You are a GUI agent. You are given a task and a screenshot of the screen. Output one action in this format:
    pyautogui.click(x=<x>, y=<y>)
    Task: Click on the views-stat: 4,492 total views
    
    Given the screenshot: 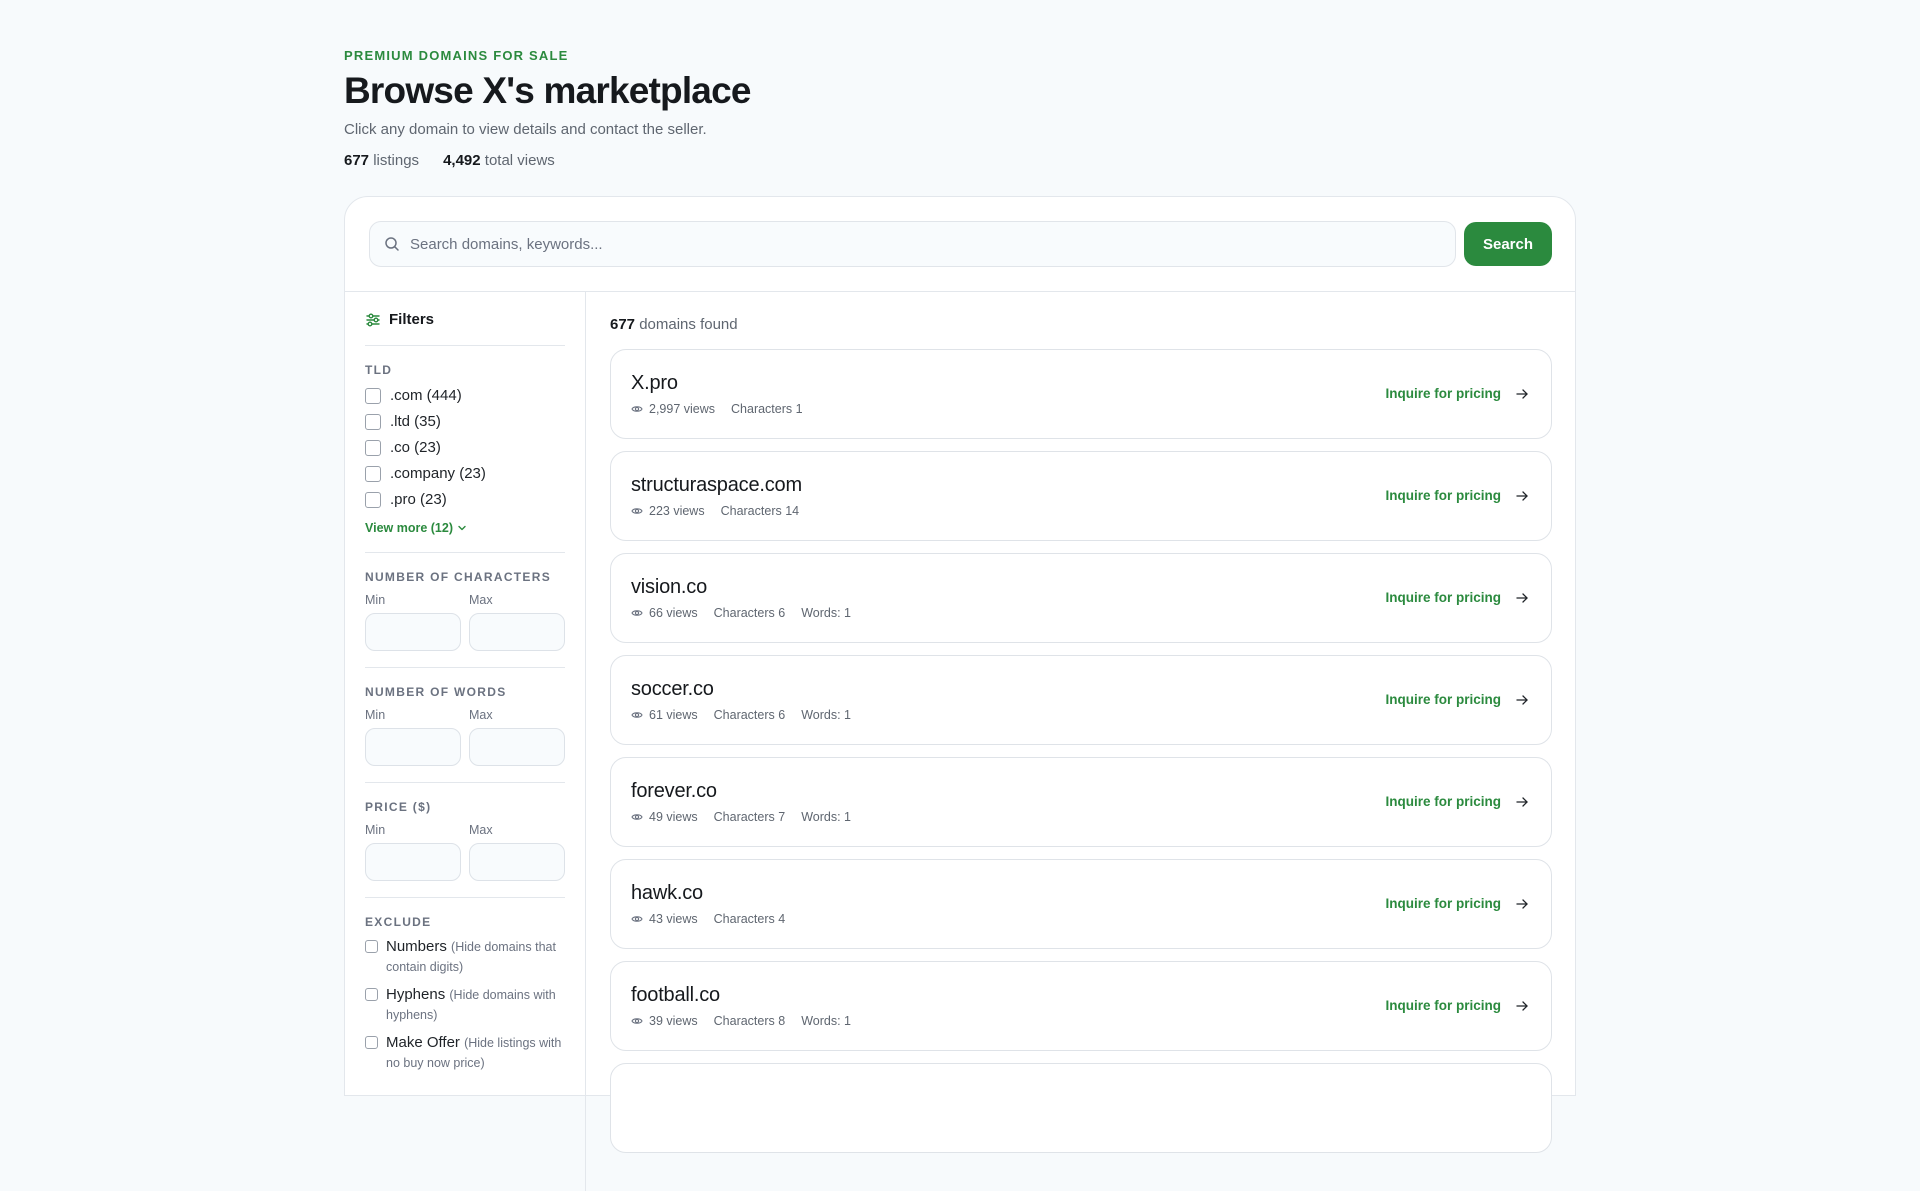 What is the action you would take?
    pyautogui.click(x=499, y=160)
    